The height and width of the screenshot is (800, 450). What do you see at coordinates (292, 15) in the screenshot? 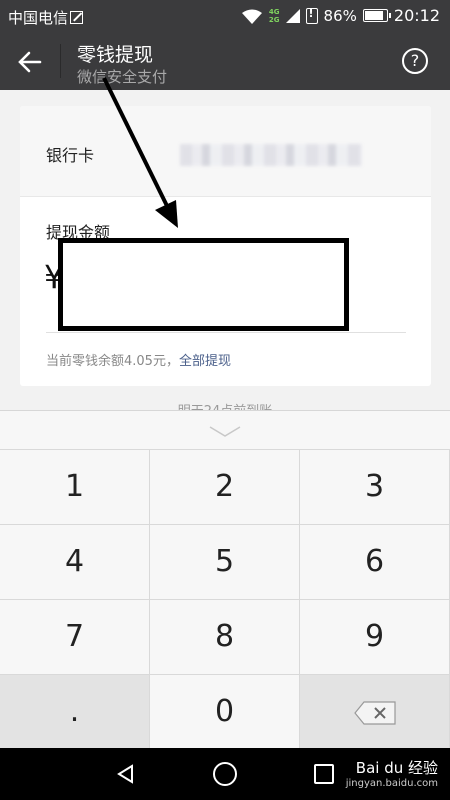
I see `signal-icon` at bounding box center [292, 15].